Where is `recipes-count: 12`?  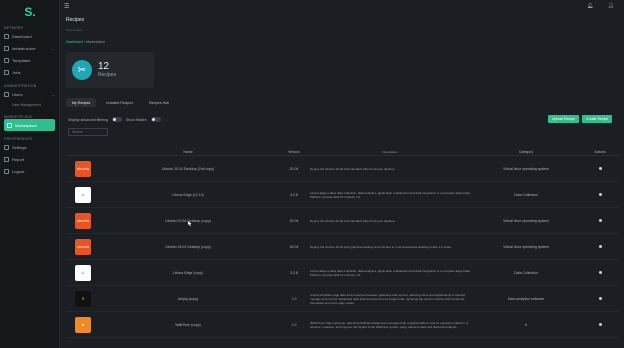 recipes-count: 12 is located at coordinates (104, 66).